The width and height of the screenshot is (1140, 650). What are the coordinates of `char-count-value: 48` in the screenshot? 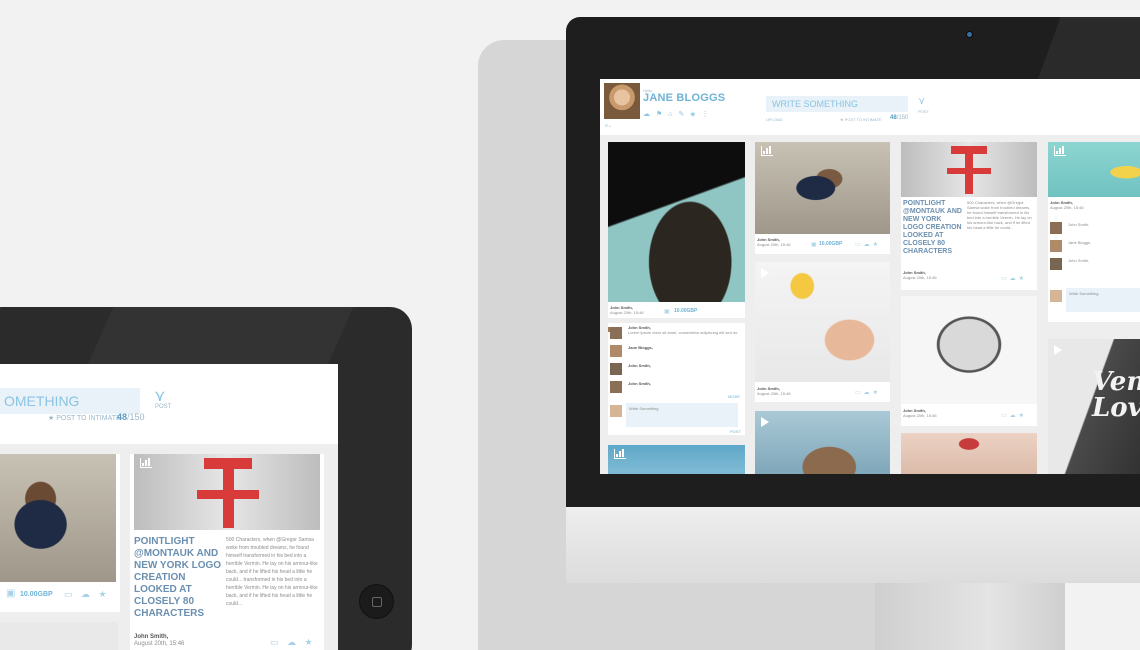 It's located at (122, 417).